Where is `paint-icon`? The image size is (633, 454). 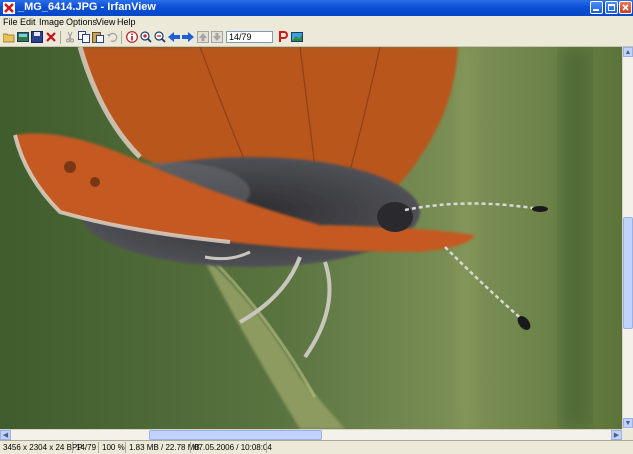
paint-icon is located at coordinates (297, 37).